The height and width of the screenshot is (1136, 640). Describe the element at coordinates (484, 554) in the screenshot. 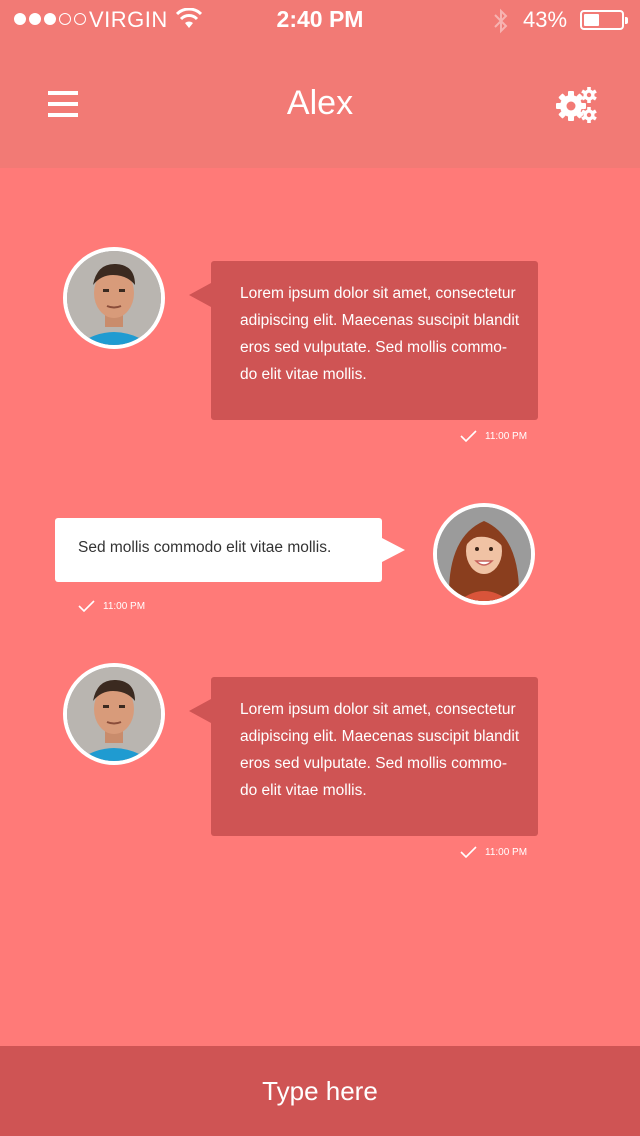

I see `avatar-me` at that location.